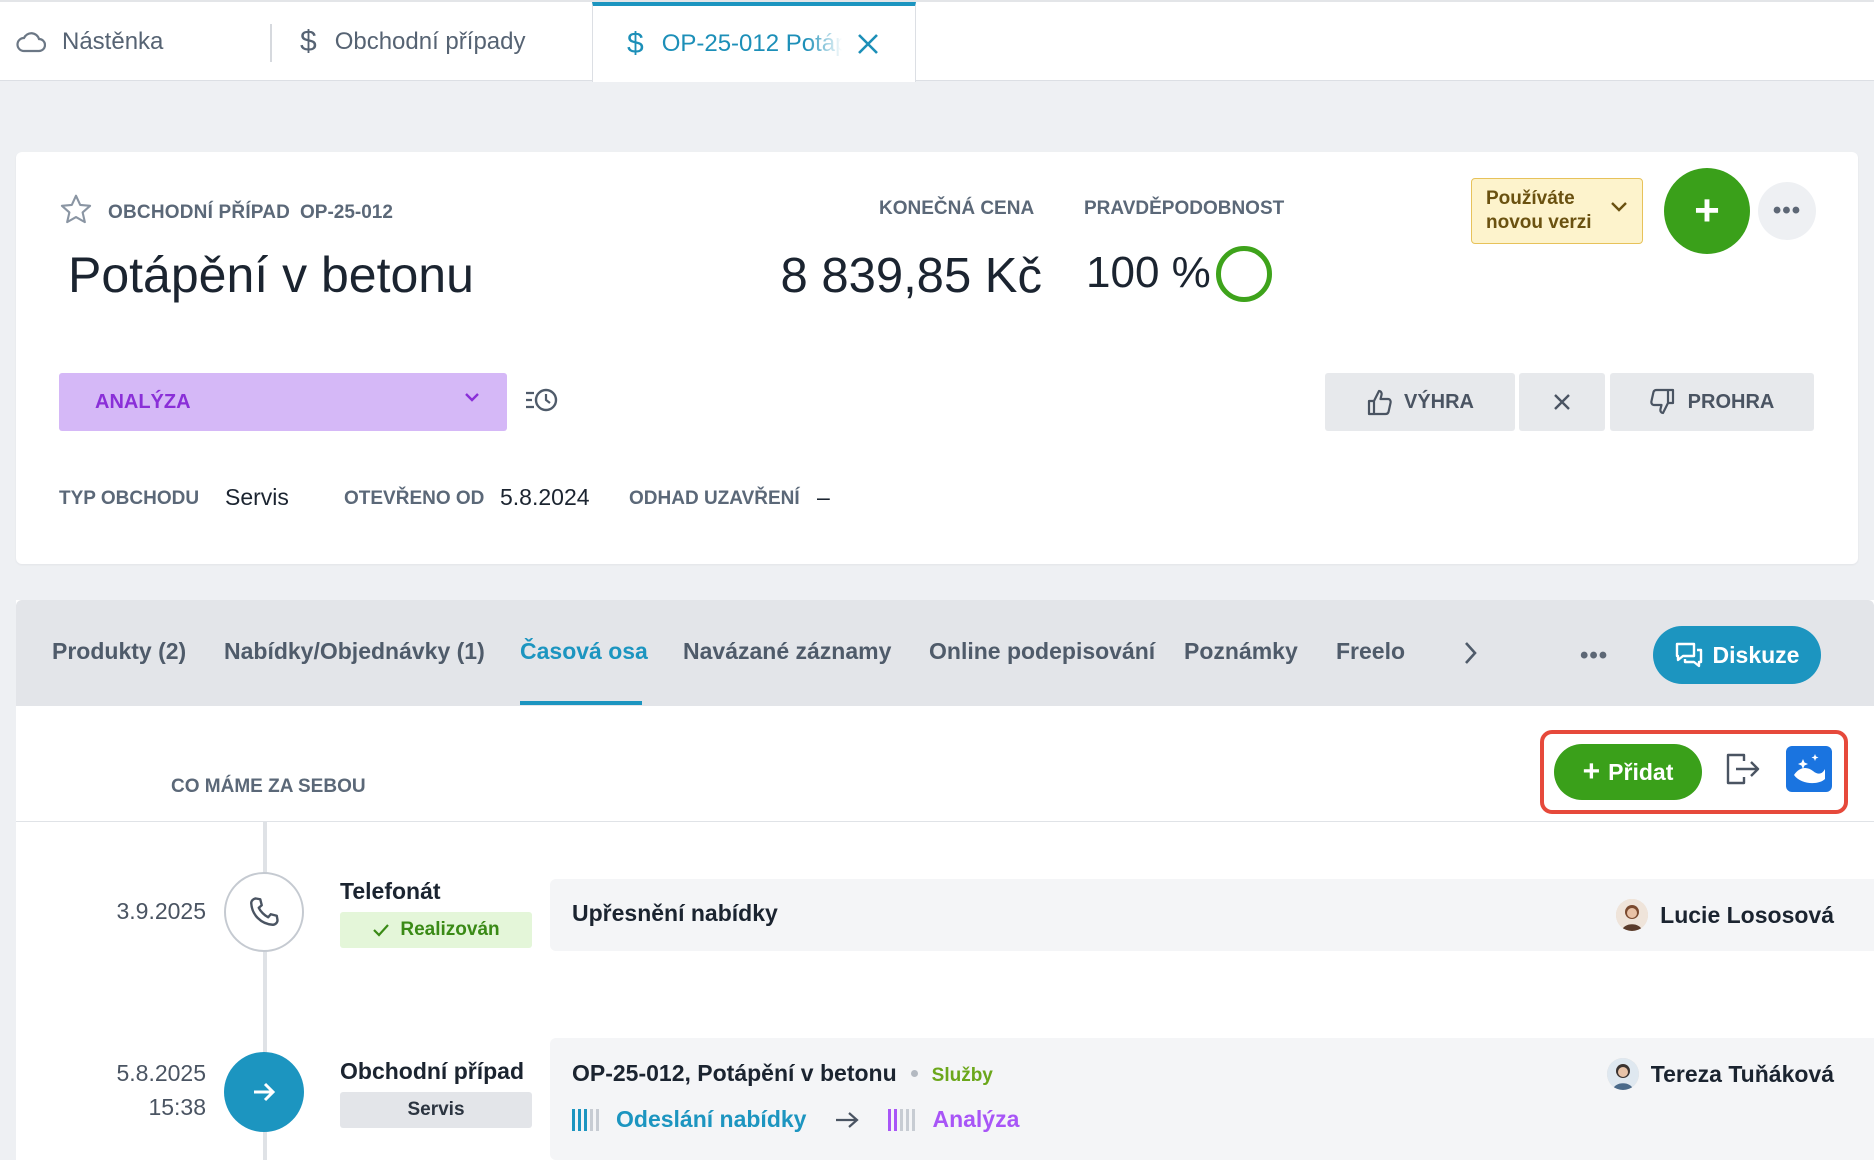 This screenshot has height=1160, width=1874. Describe the element at coordinates (177, 1107) in the screenshot. I see `item-time: 15:38` at that location.